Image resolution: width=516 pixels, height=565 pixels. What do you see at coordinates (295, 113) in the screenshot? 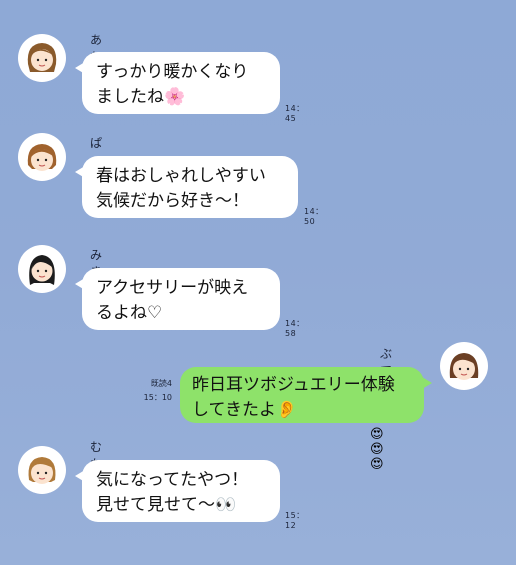
I see `timestamp: 14：45` at bounding box center [295, 113].